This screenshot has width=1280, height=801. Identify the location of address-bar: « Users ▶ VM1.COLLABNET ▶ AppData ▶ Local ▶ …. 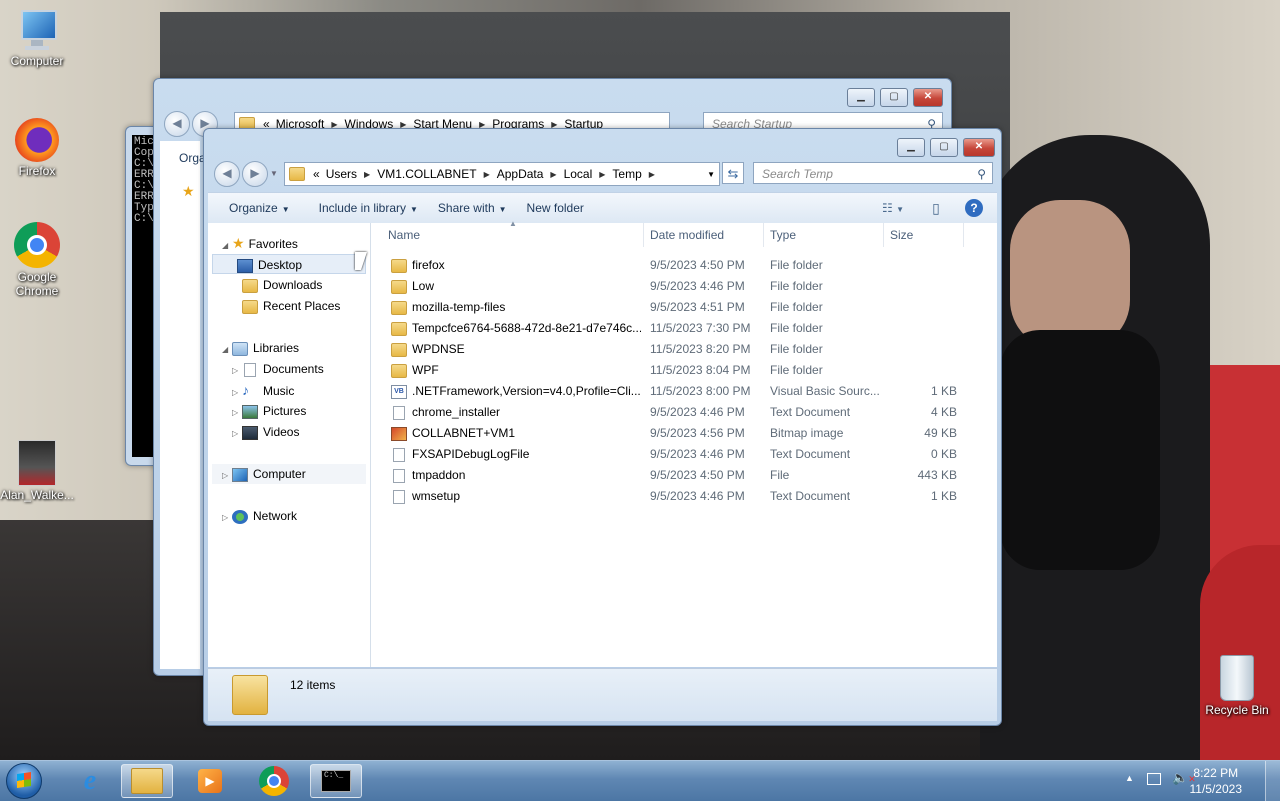
(502, 174).